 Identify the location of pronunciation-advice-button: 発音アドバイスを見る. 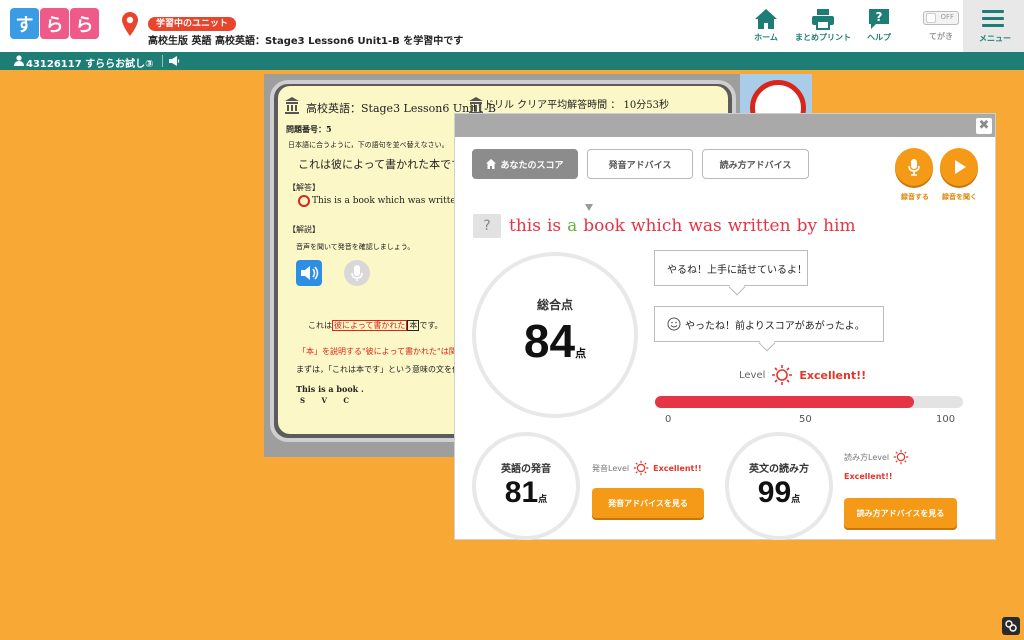
(648, 503).